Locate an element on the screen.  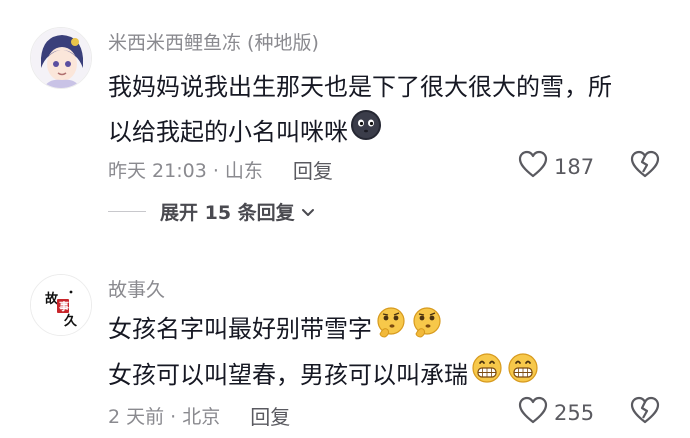
expand-replies-label: 展开 15 条回复 is located at coordinates (227, 213).